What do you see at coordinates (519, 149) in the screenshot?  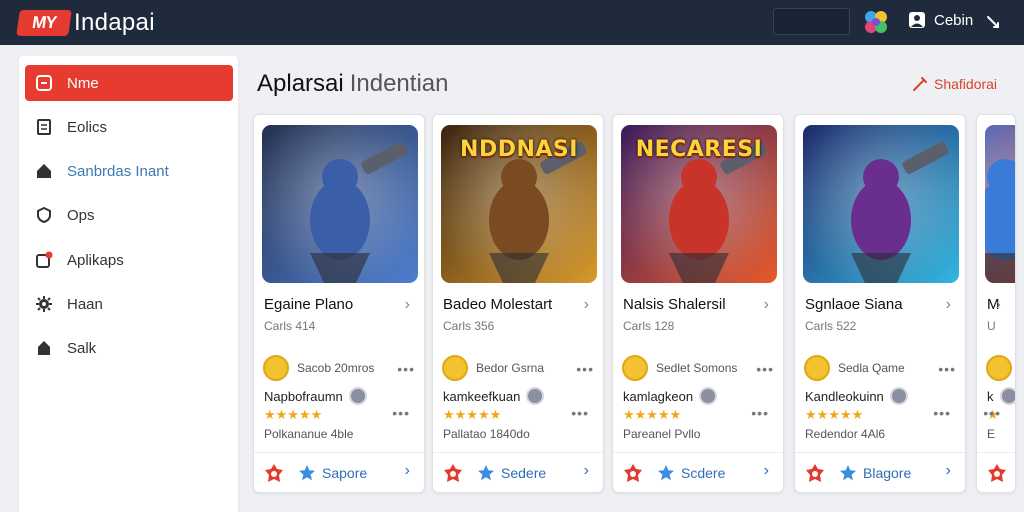 I see `artwork-title-text: NDDNASI` at bounding box center [519, 149].